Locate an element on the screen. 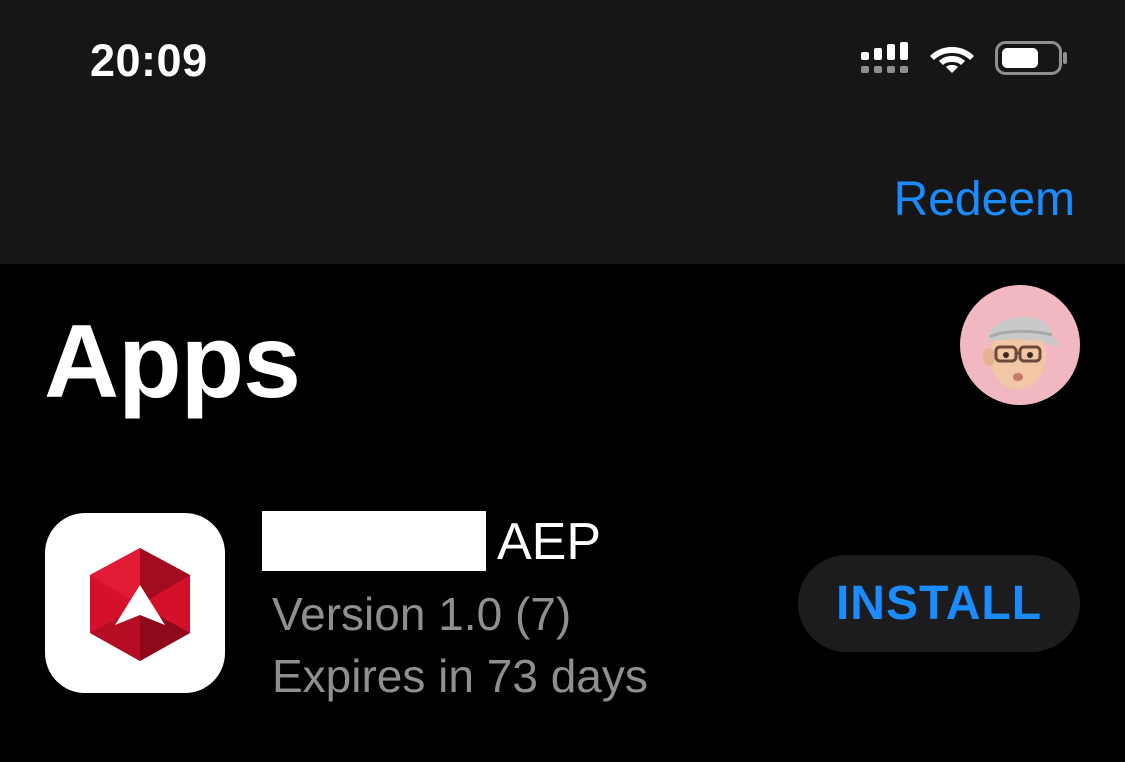 The image size is (1125, 762). app-version: Version 1.0 (7) is located at coordinates (422, 614).